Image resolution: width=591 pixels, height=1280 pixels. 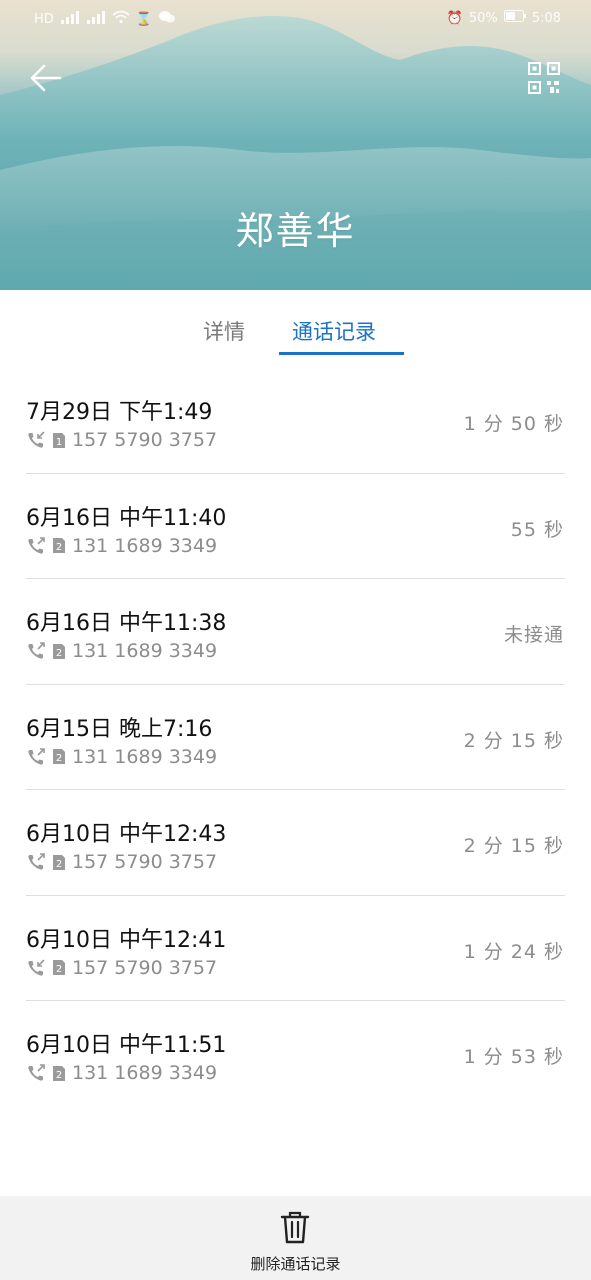 What do you see at coordinates (295, 231) in the screenshot?
I see `contact-name: 郑善华` at bounding box center [295, 231].